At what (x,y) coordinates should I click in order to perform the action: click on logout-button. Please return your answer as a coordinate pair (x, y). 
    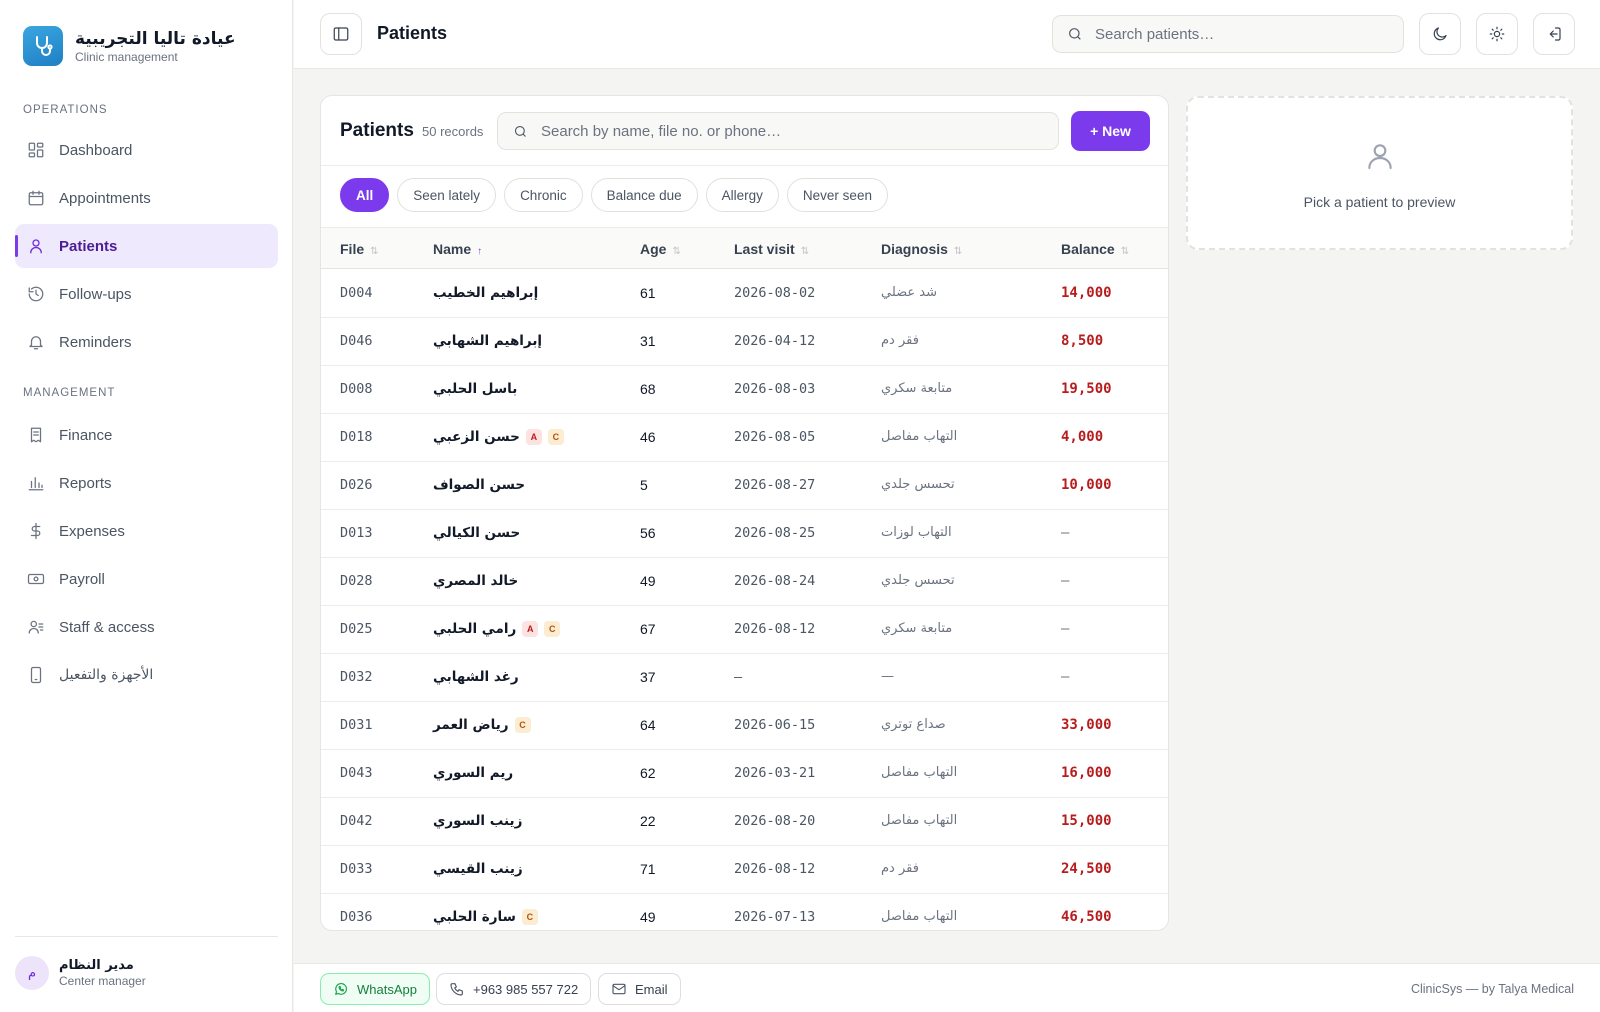
    Looking at the image, I should click on (1554, 34).